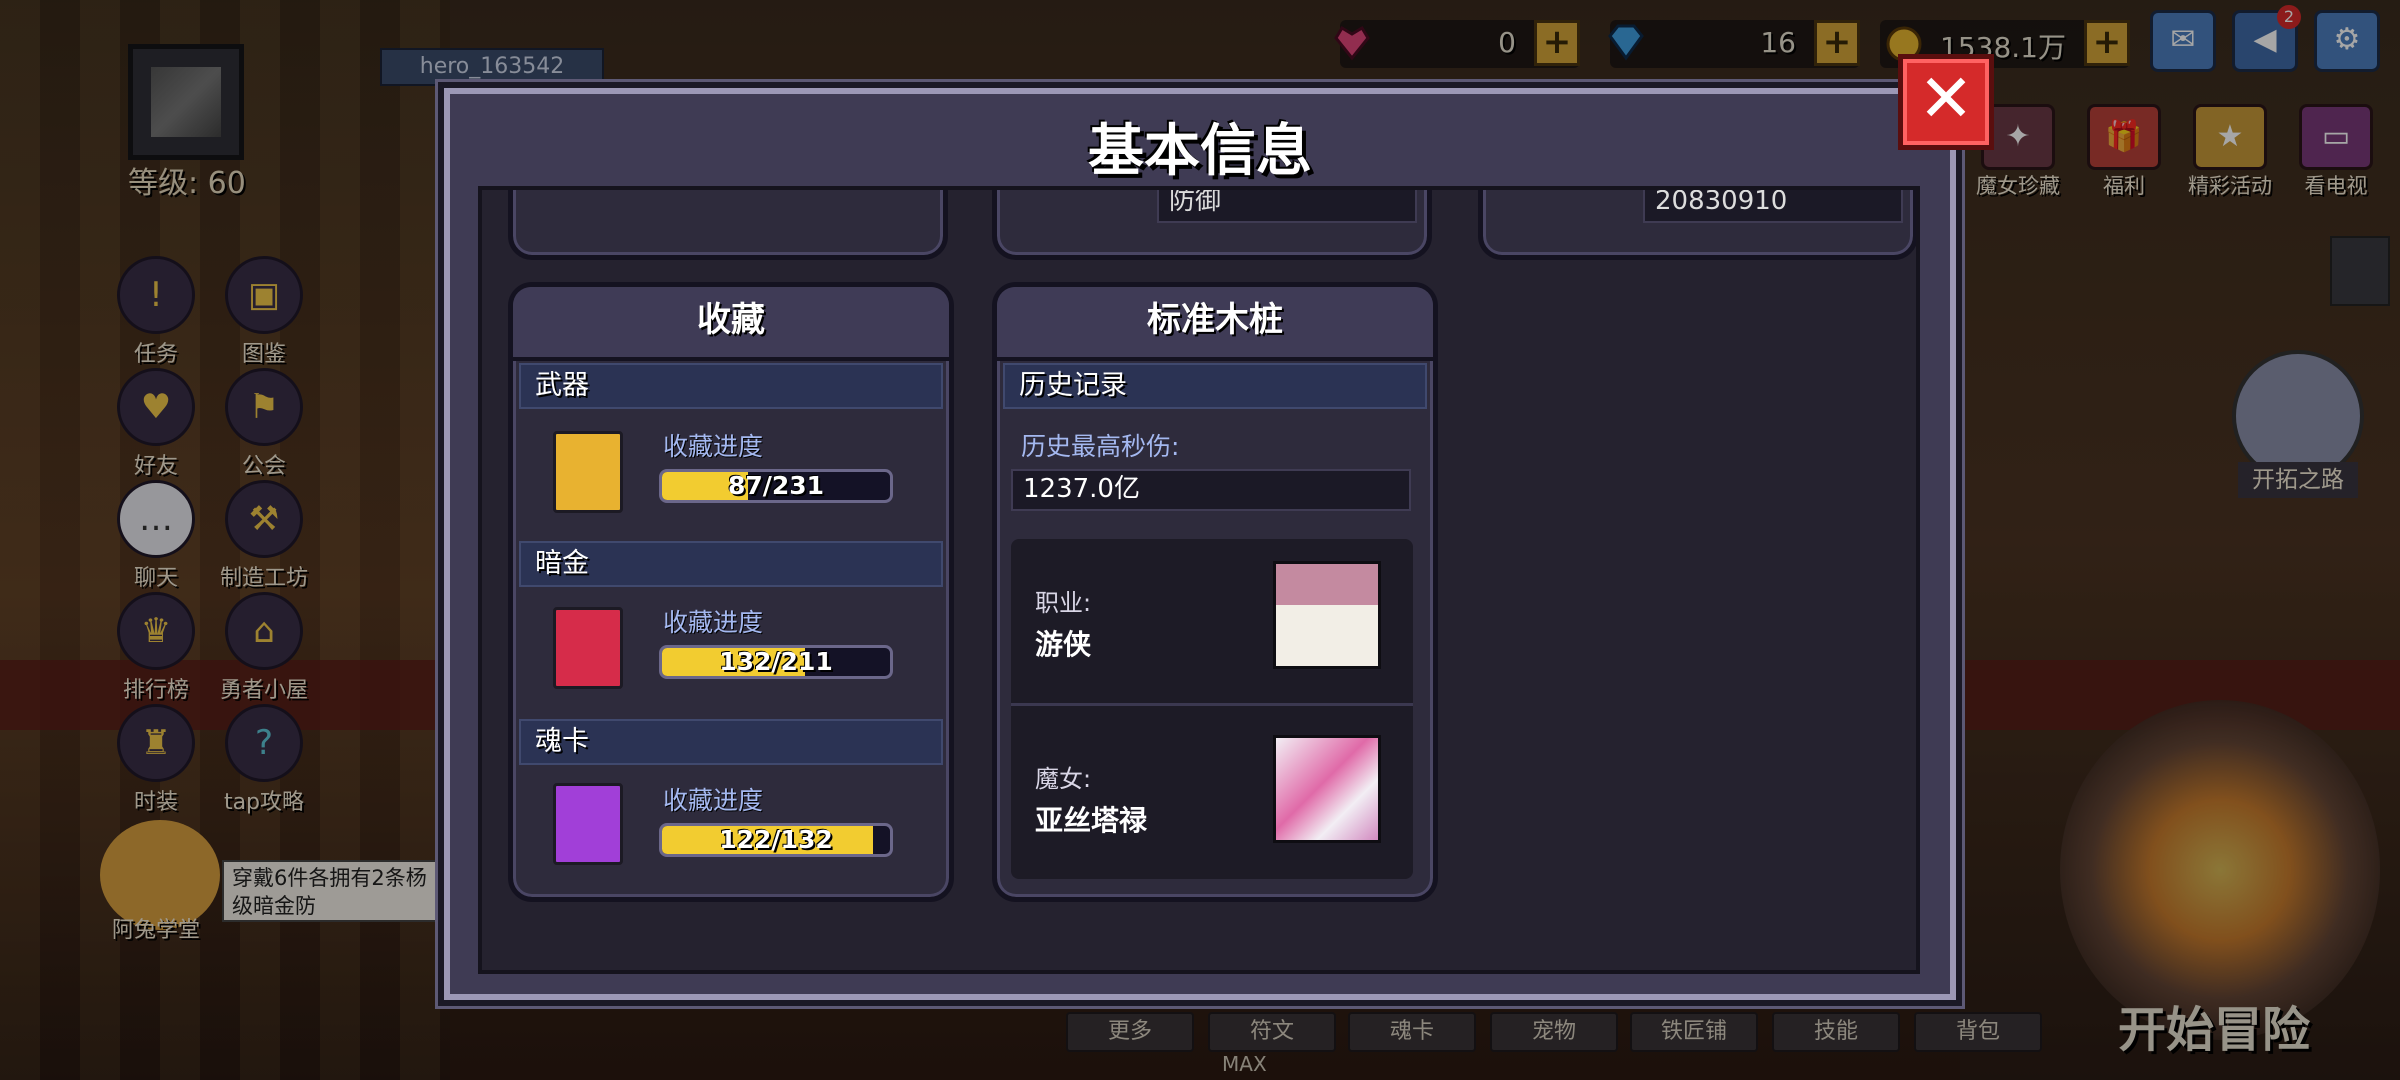  Describe the element at coordinates (588, 648) in the screenshot. I see `darkgold-book-icon` at that location.